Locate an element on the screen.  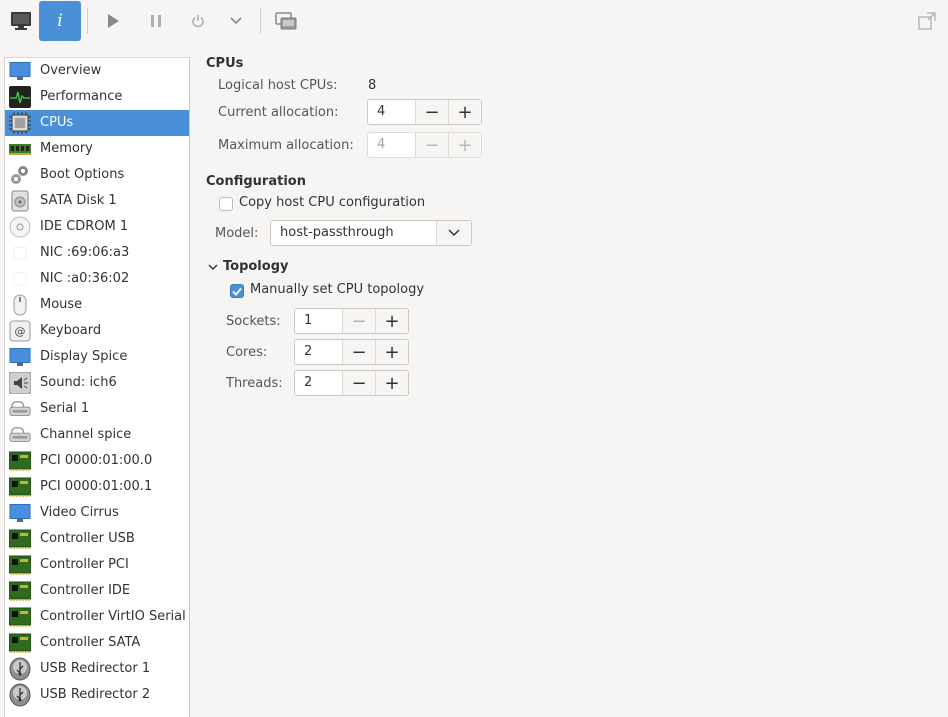
sidebar-item-label: Sound: ich6 is located at coordinates (78, 382).